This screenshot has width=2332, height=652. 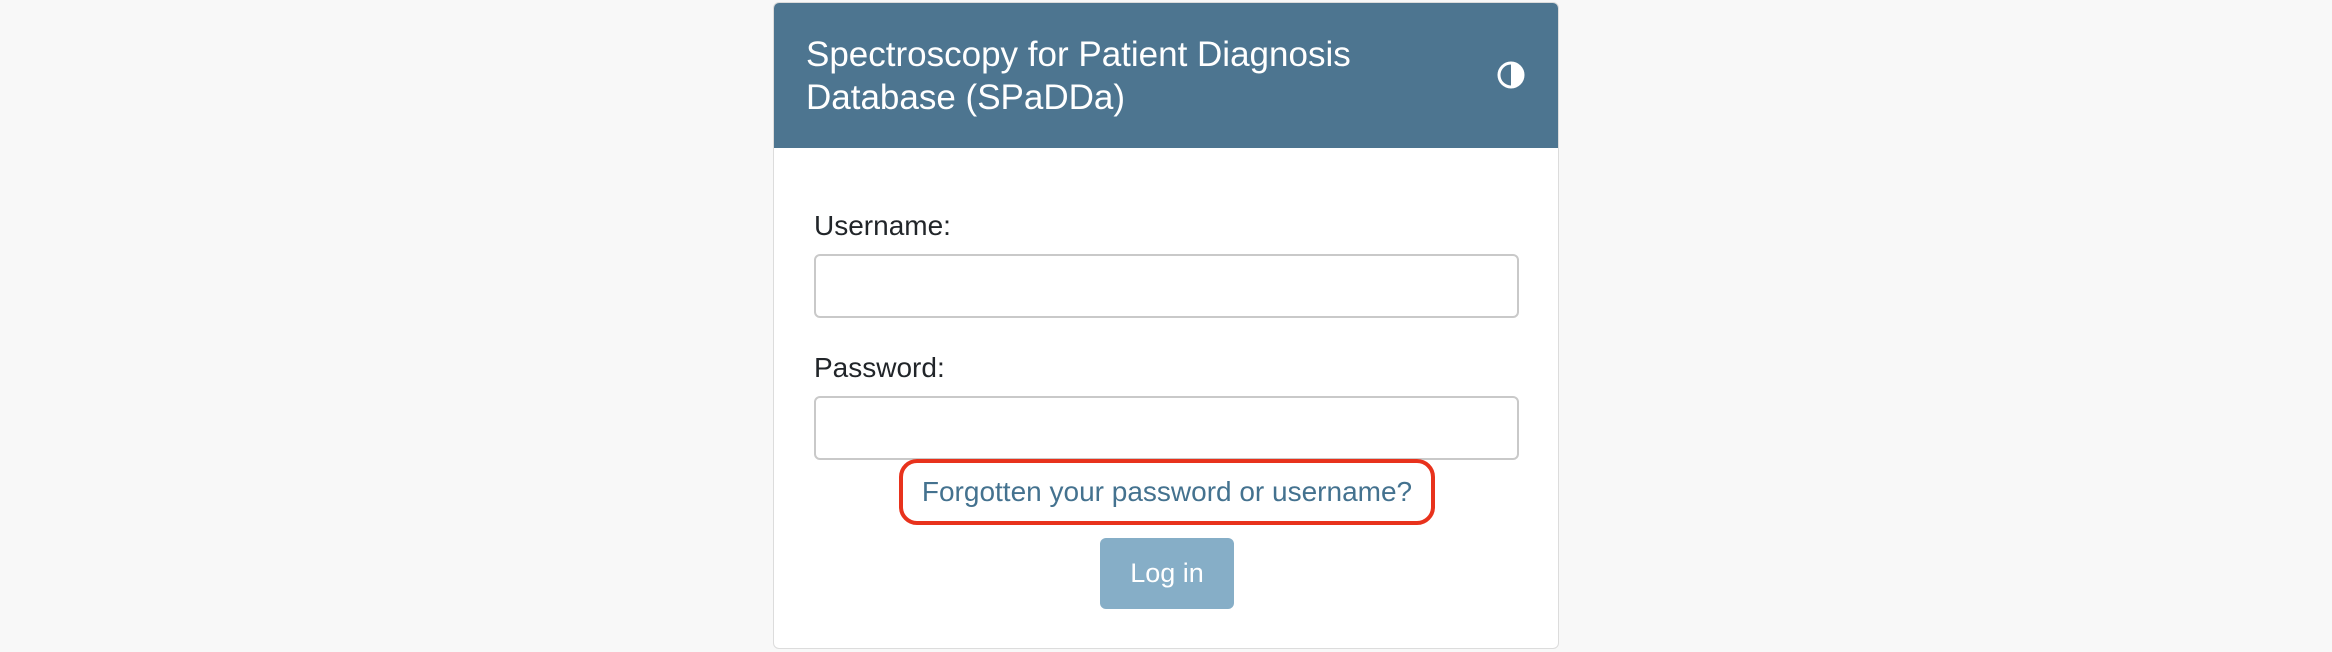 I want to click on forgot-credentials-link: Forgotten your password or username?, so click(x=1167, y=492).